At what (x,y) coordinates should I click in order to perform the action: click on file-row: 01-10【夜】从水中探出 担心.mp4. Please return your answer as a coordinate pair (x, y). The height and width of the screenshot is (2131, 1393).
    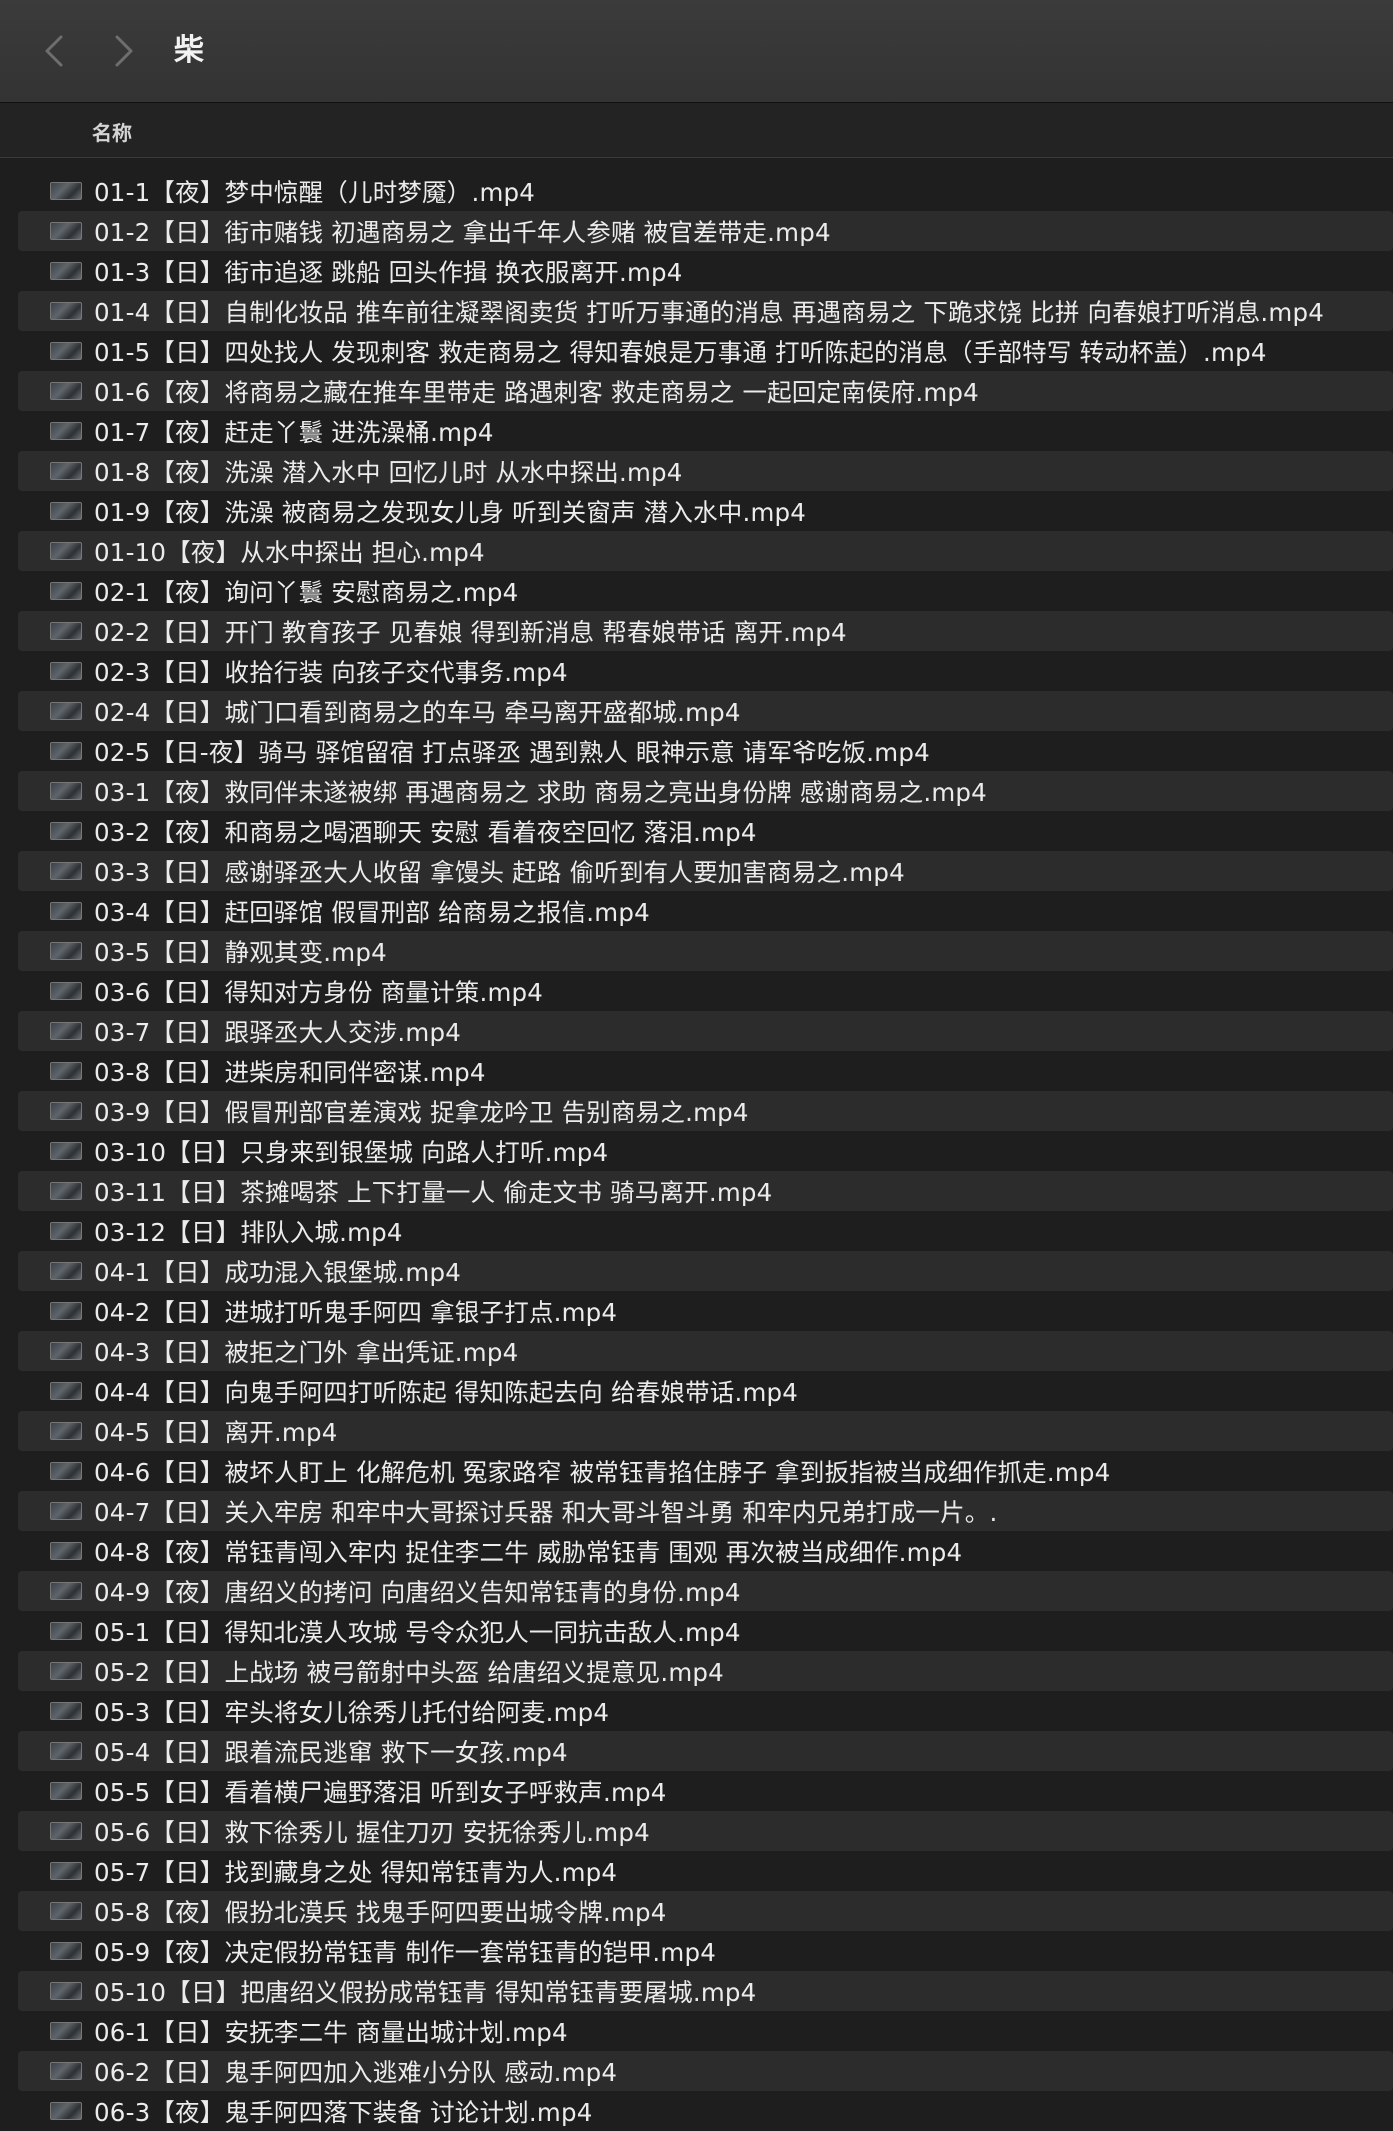
    Looking at the image, I should click on (705, 551).